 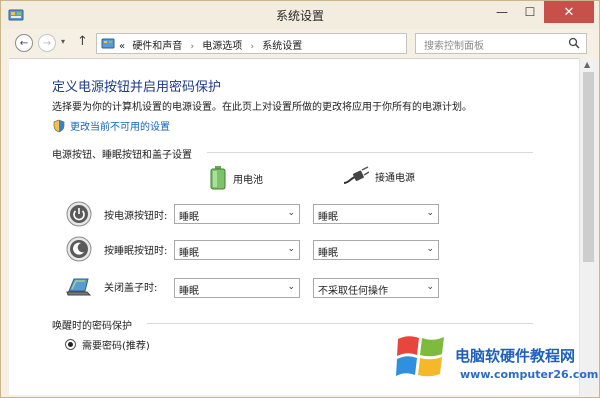 I want to click on search-icon, so click(x=574, y=43).